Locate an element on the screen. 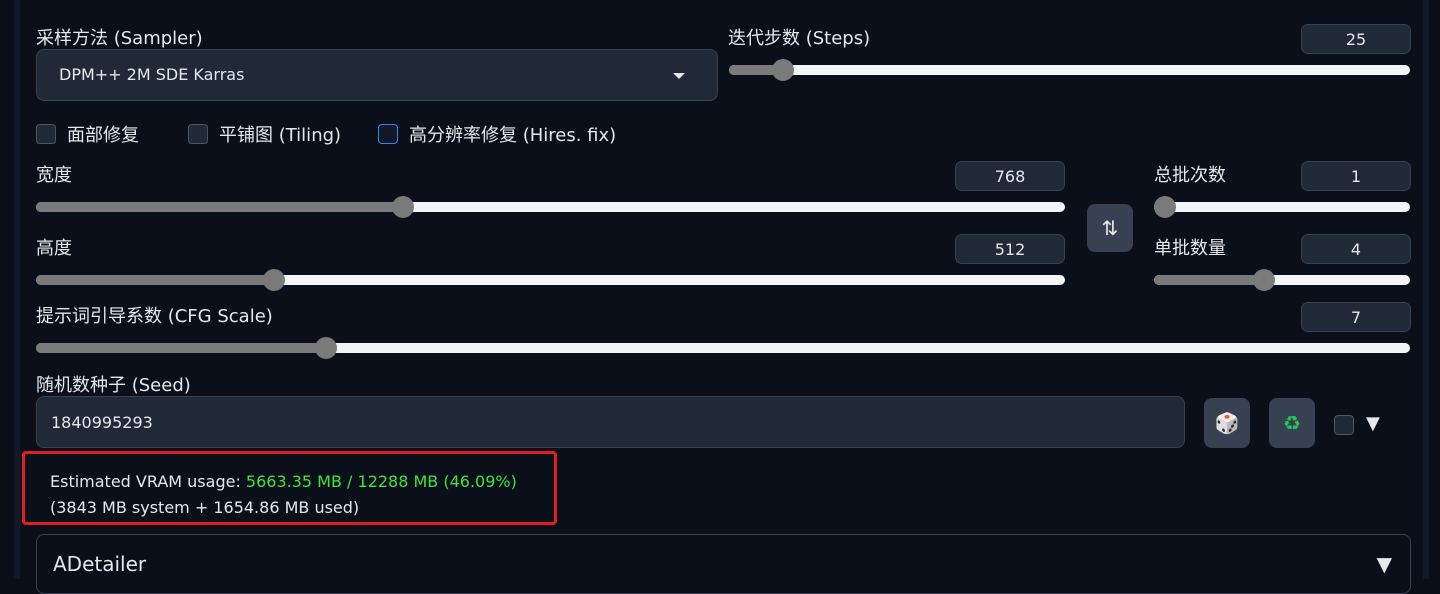 The height and width of the screenshot is (594, 1440). hires-fix-label: 高分辨率修复 (Hires. fix) is located at coordinates (513, 135).